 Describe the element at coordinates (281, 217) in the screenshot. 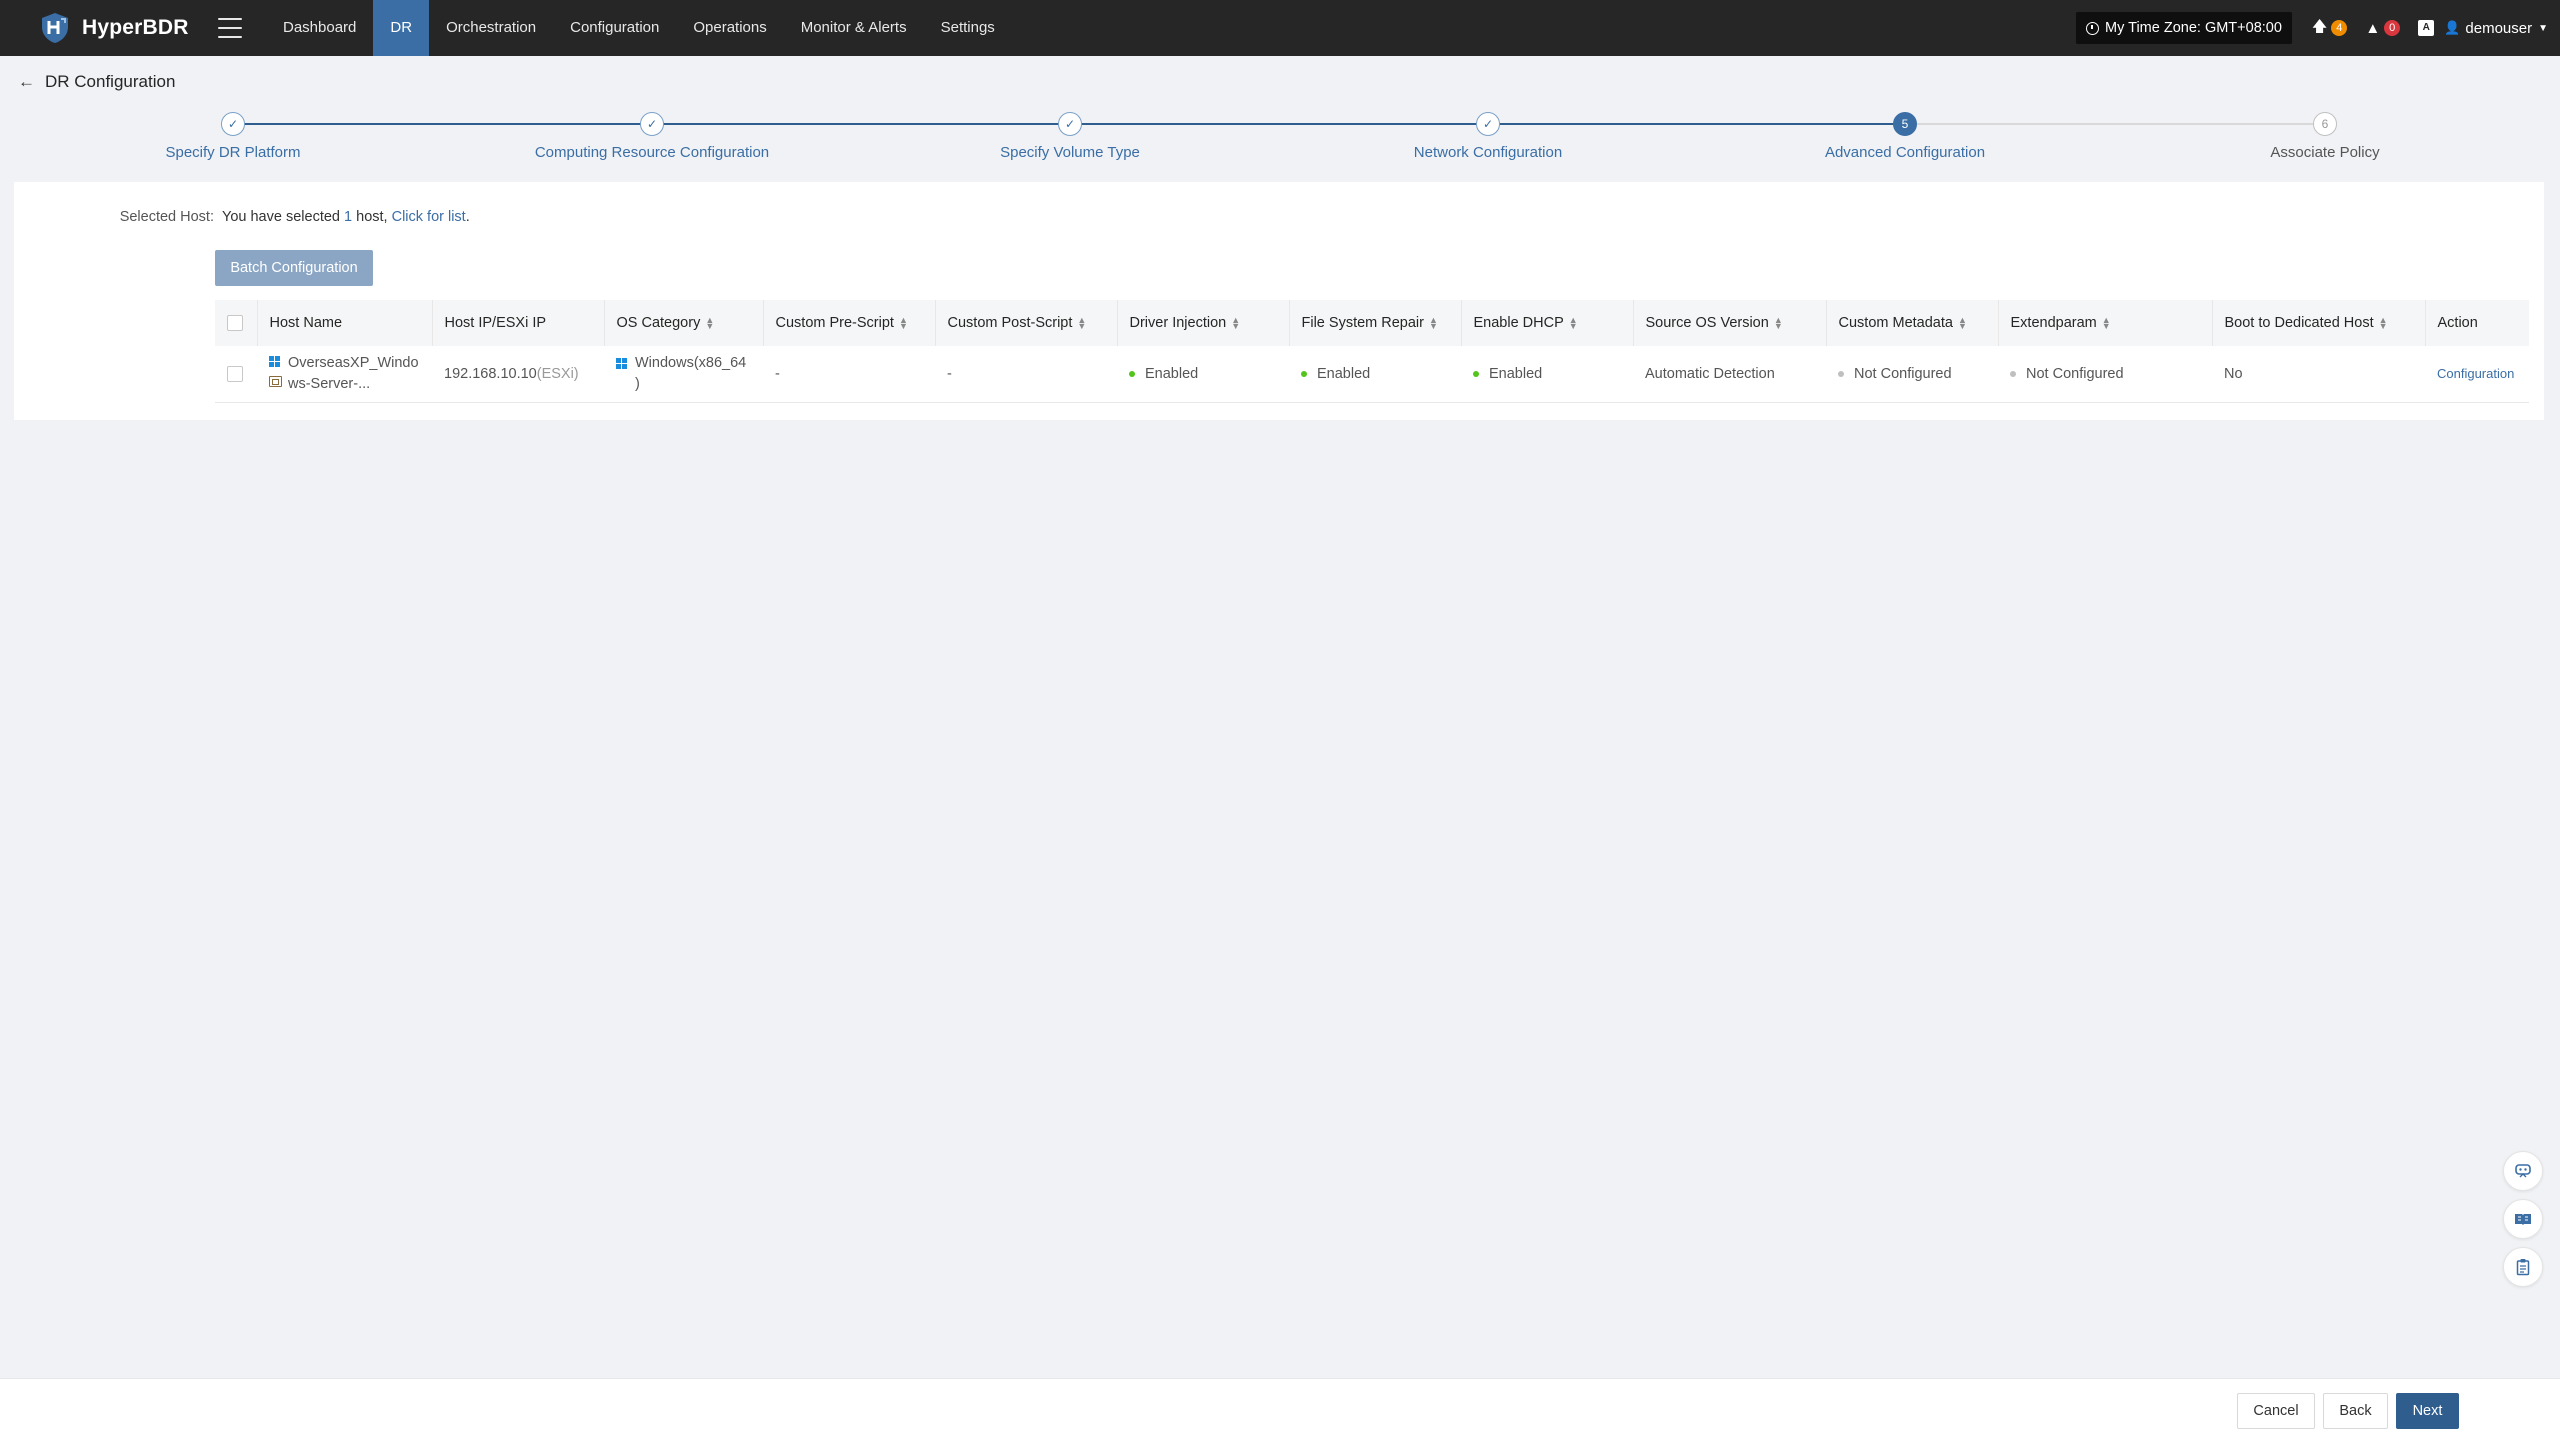

I see `selected-prefix: You have selected` at that location.